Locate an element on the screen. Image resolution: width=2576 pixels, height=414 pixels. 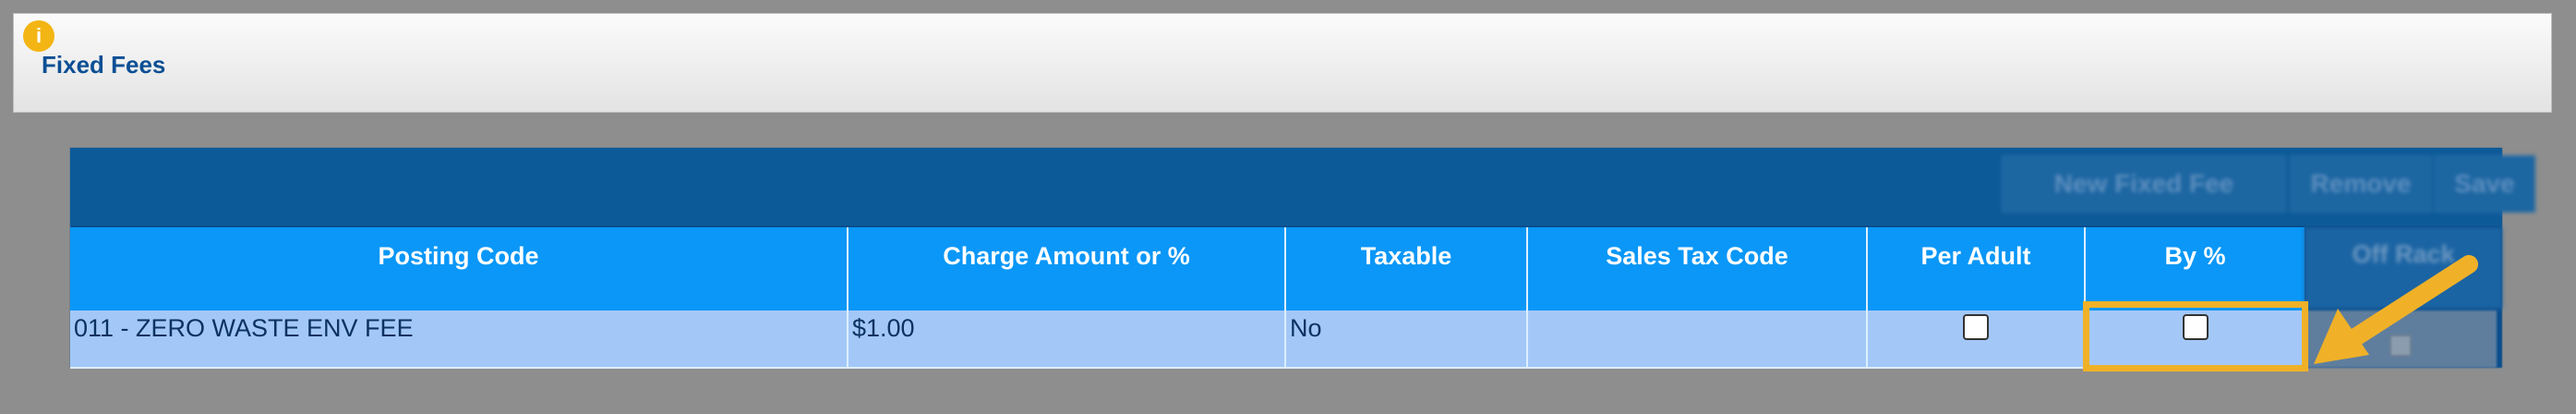
cell-charge-amount: $1.00 is located at coordinates (1066, 339).